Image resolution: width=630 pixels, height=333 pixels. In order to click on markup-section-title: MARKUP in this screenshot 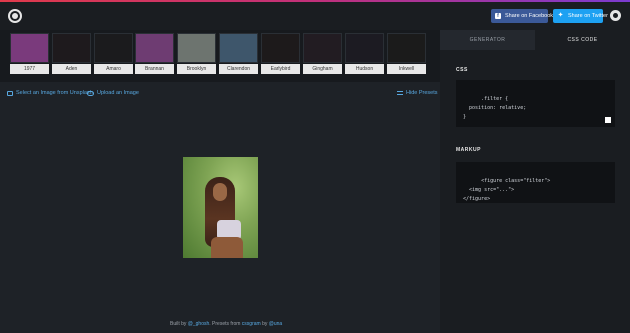, I will do `click(468, 150)`.